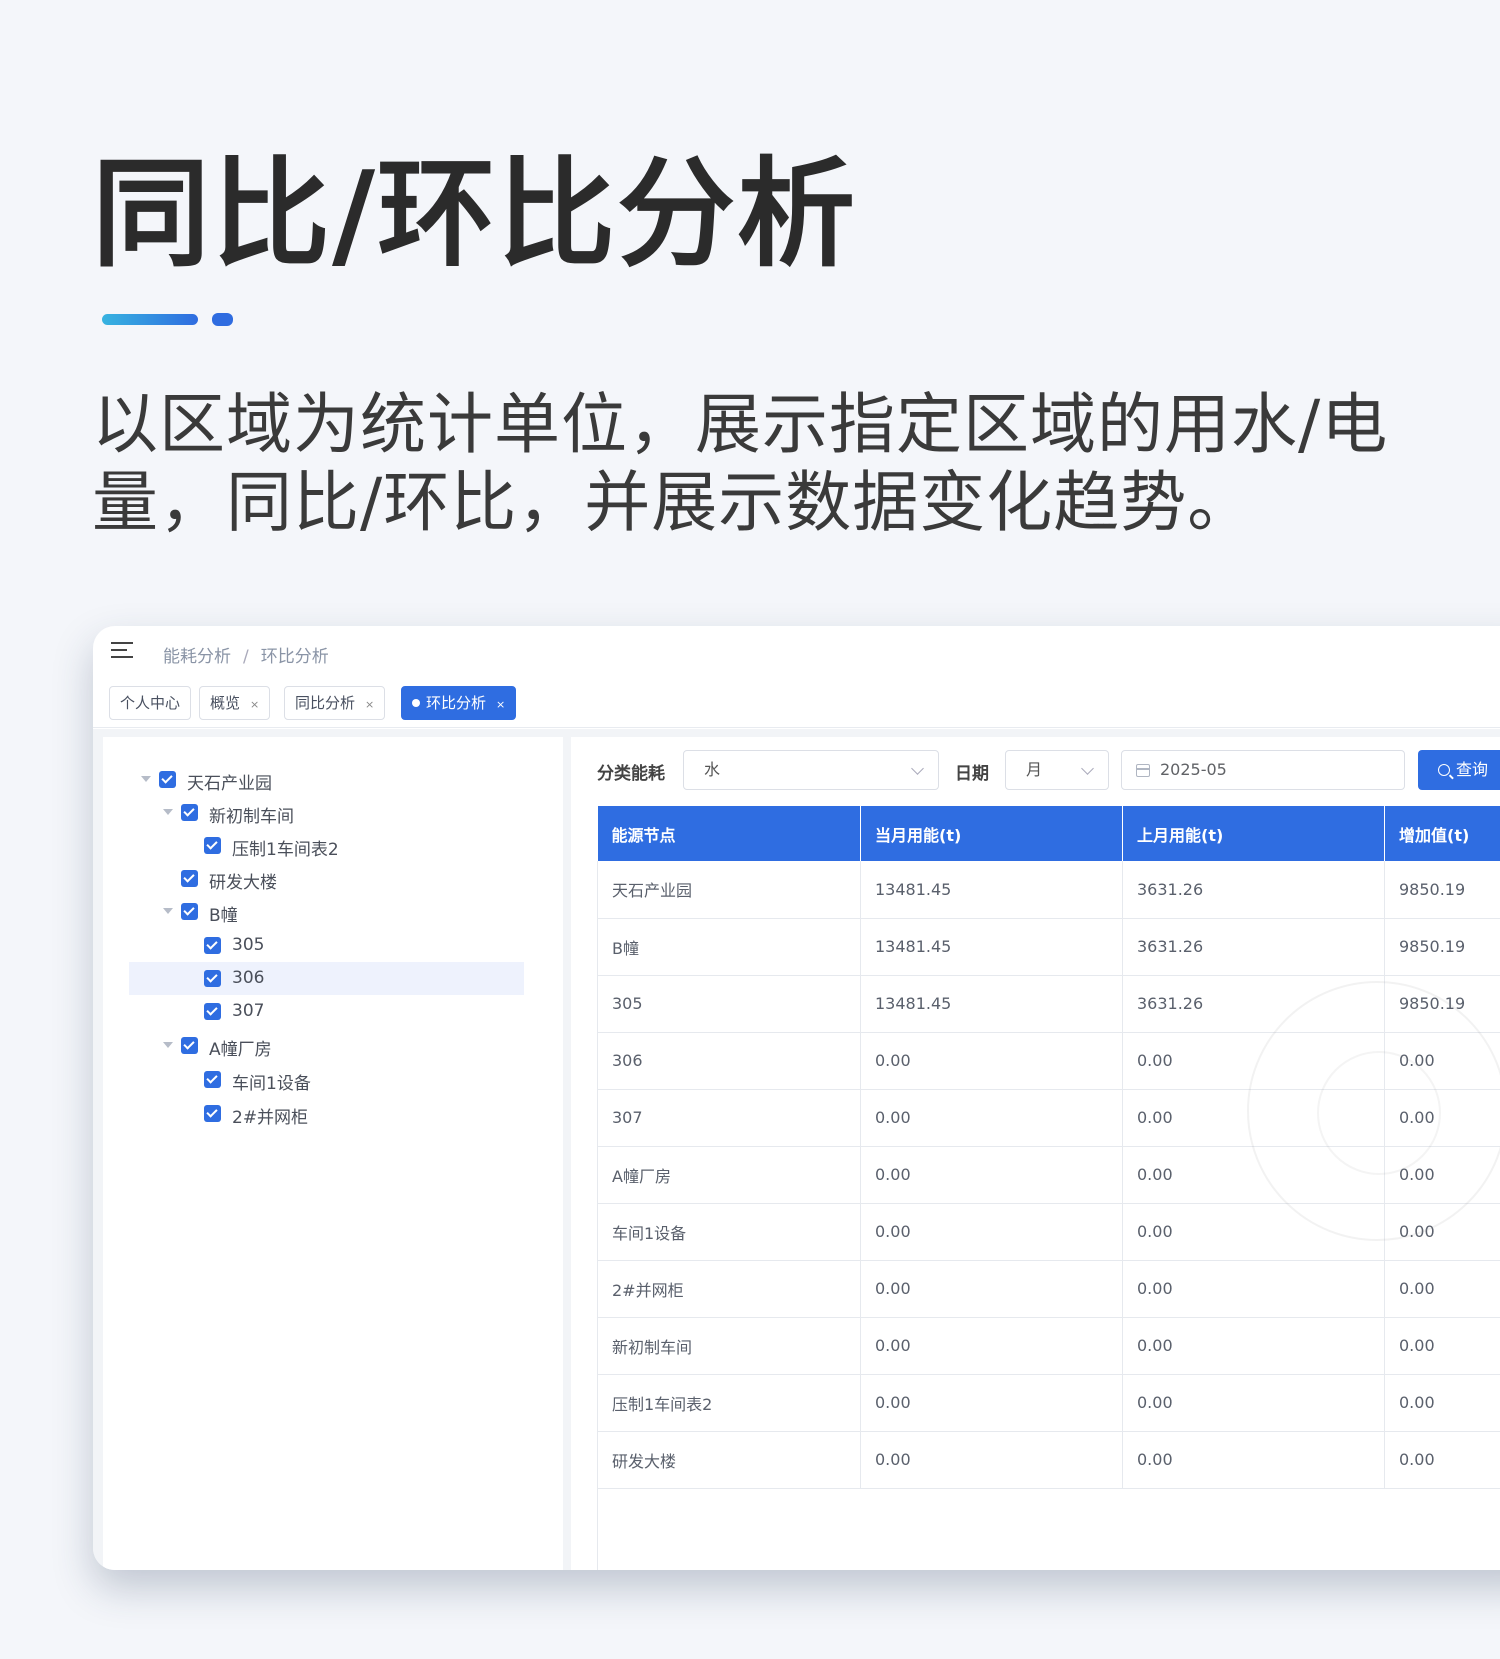  I want to click on column-header: 能源节点, so click(729, 833).